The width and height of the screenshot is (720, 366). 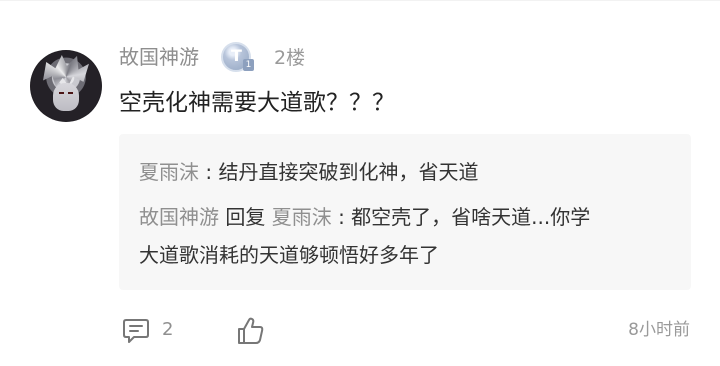 I want to click on comment-time: 8小时前, so click(x=659, y=330).